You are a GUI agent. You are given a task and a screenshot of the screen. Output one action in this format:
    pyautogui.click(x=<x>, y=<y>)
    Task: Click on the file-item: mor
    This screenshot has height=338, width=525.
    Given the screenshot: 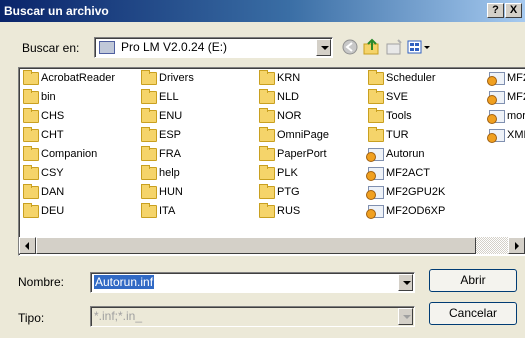 What is the action you would take?
    pyautogui.click(x=506, y=116)
    